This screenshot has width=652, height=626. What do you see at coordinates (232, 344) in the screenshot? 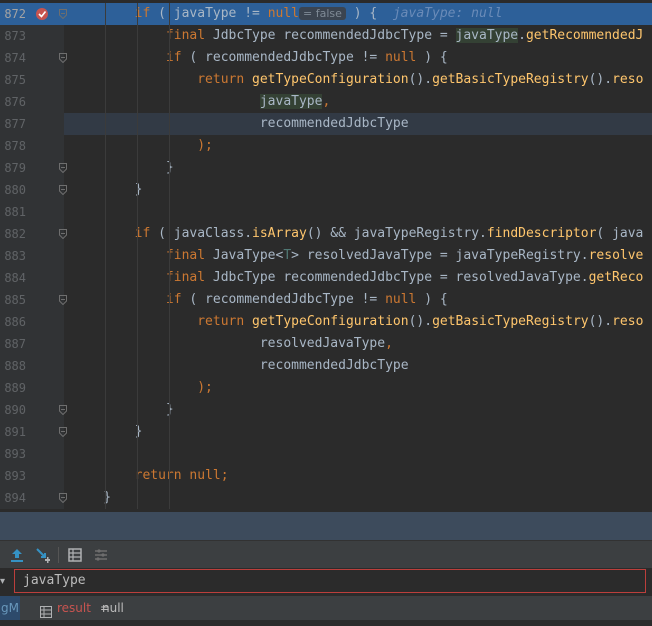
I see `code-text: resolvedJavaType,` at bounding box center [232, 344].